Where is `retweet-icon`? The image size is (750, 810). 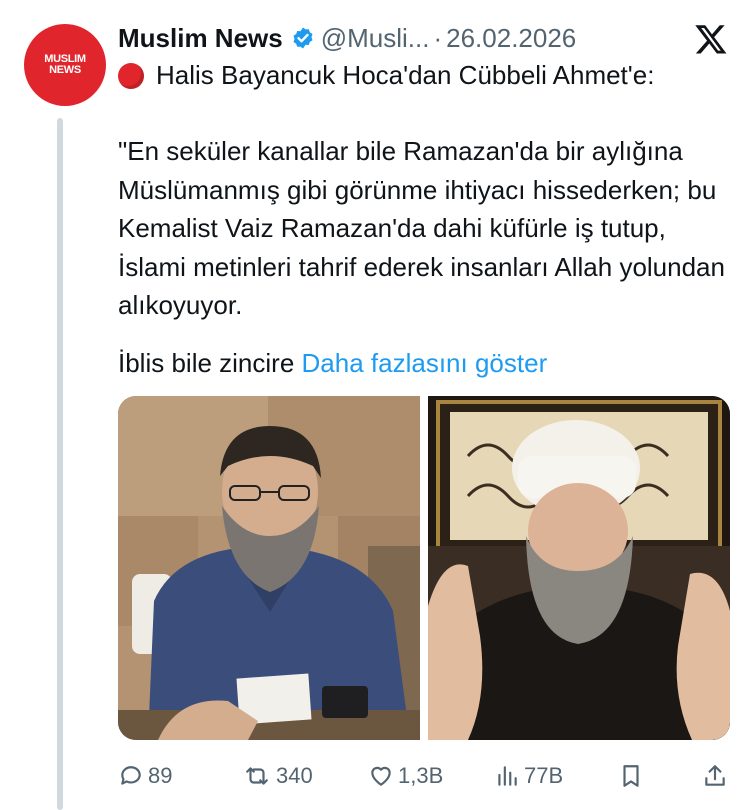 retweet-icon is located at coordinates (257, 776).